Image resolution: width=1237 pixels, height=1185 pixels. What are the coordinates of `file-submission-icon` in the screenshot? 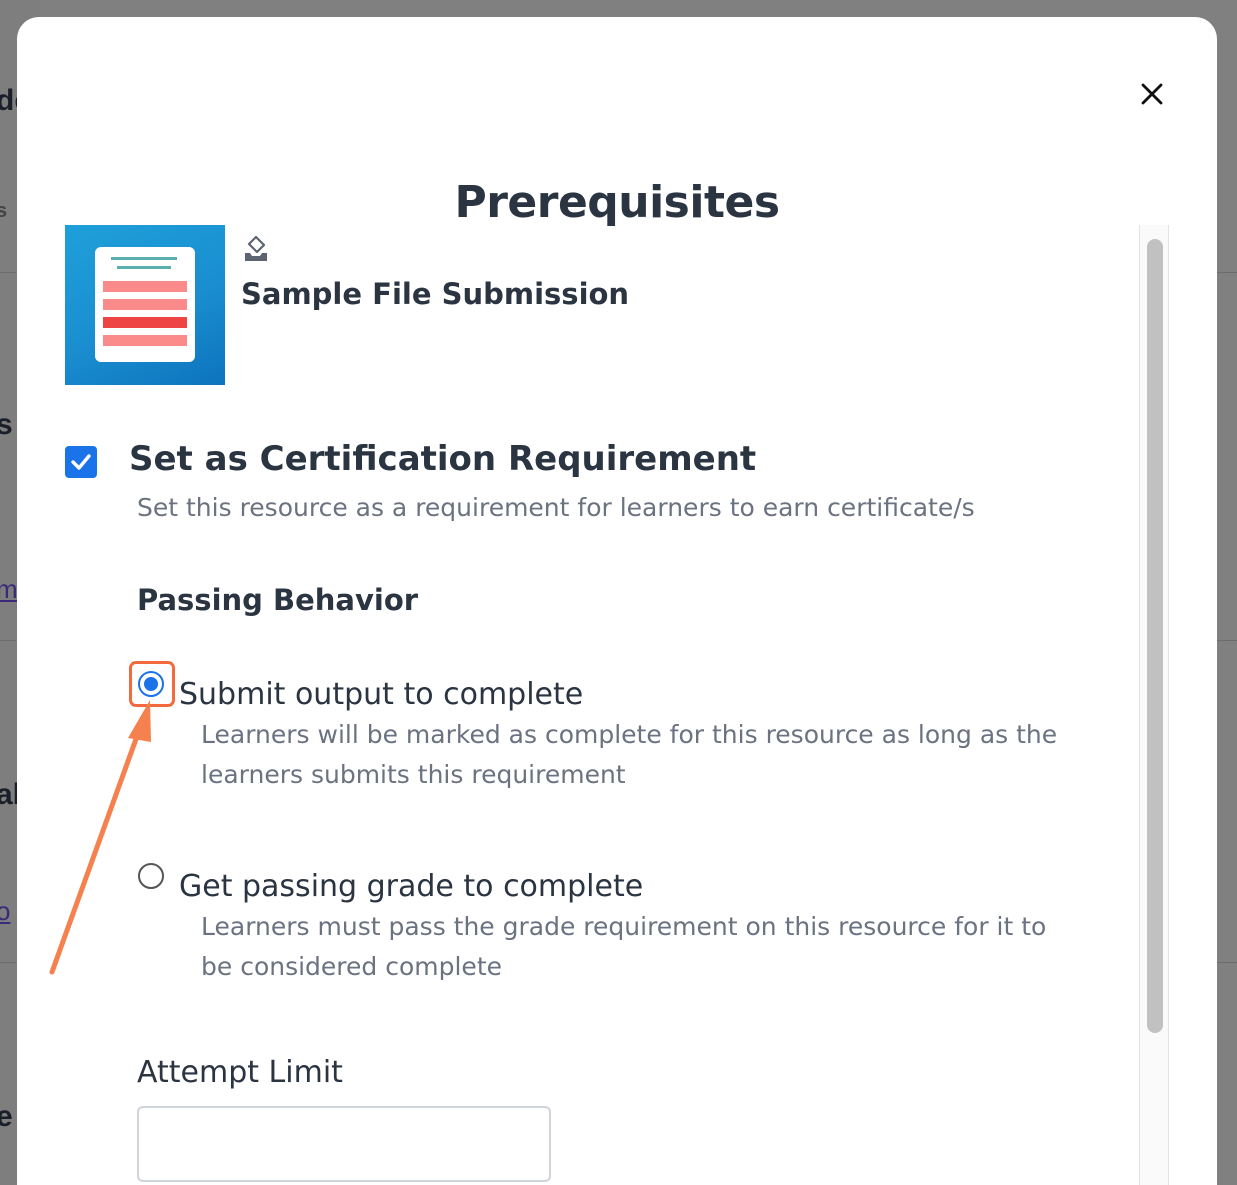 It's located at (256, 248).